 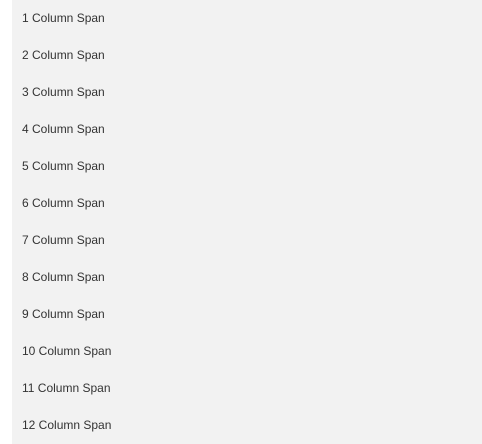 What do you see at coordinates (67, 351) in the screenshot?
I see `column-span-item-10: 10 Column Span` at bounding box center [67, 351].